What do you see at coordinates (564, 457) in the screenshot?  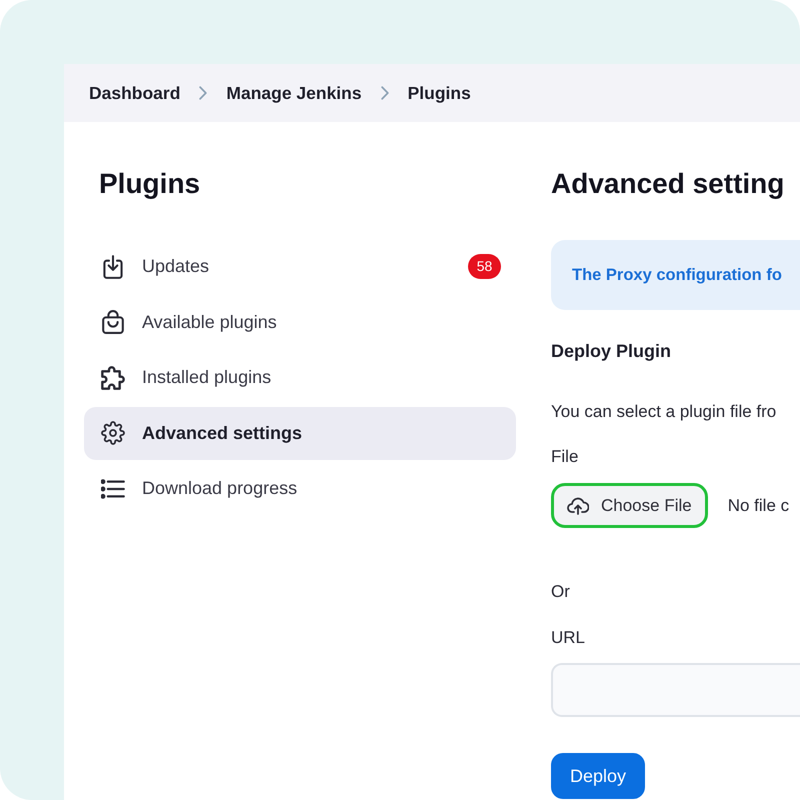 I see `field-label: File` at bounding box center [564, 457].